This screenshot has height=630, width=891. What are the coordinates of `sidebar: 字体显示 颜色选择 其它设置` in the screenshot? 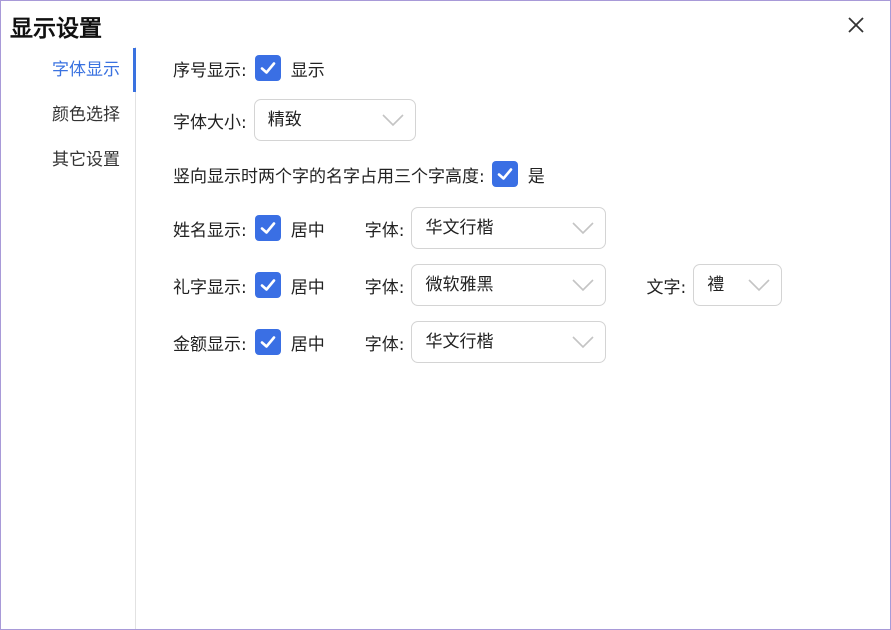 It's located at (68, 338).